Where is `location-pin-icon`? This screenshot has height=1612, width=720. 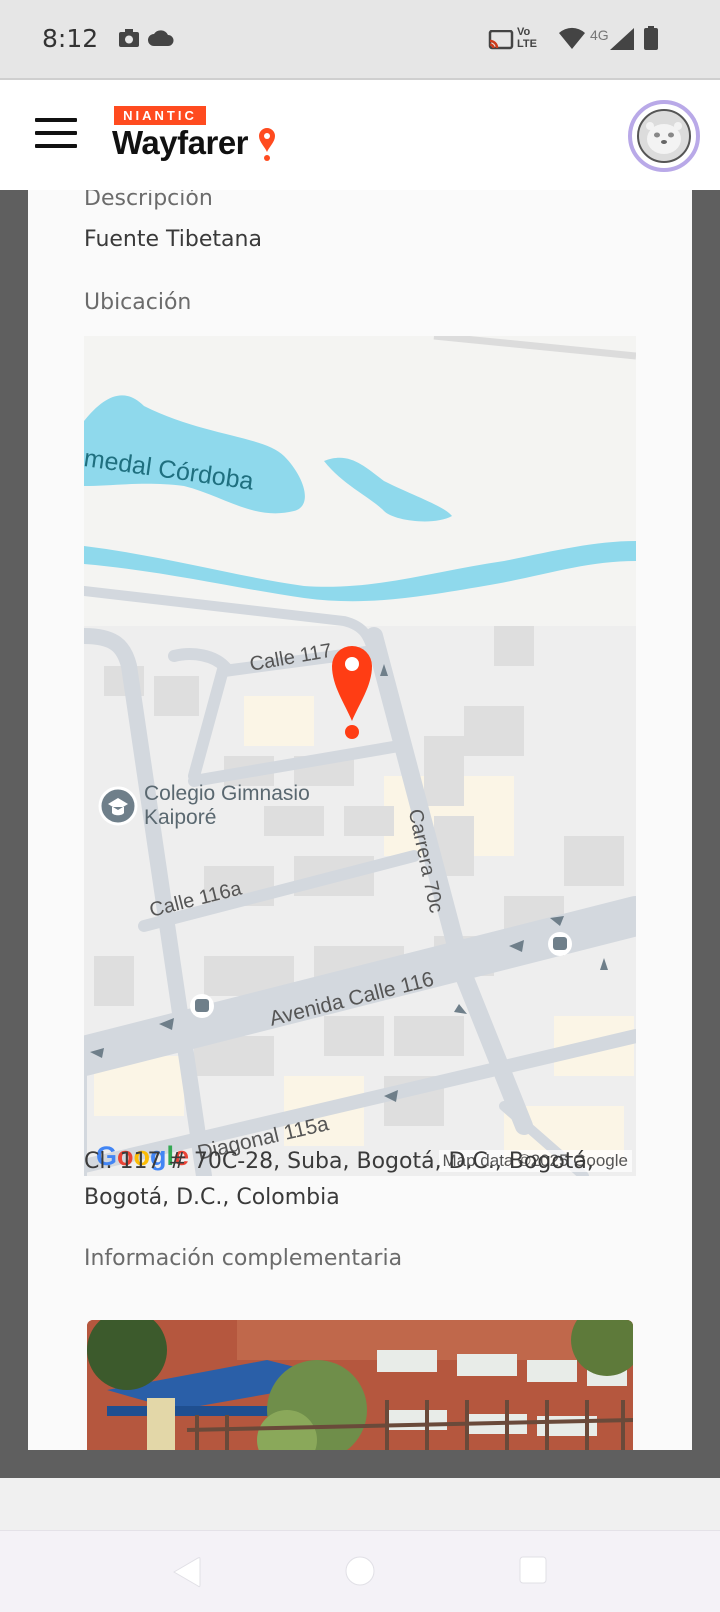 location-pin-icon is located at coordinates (267, 144).